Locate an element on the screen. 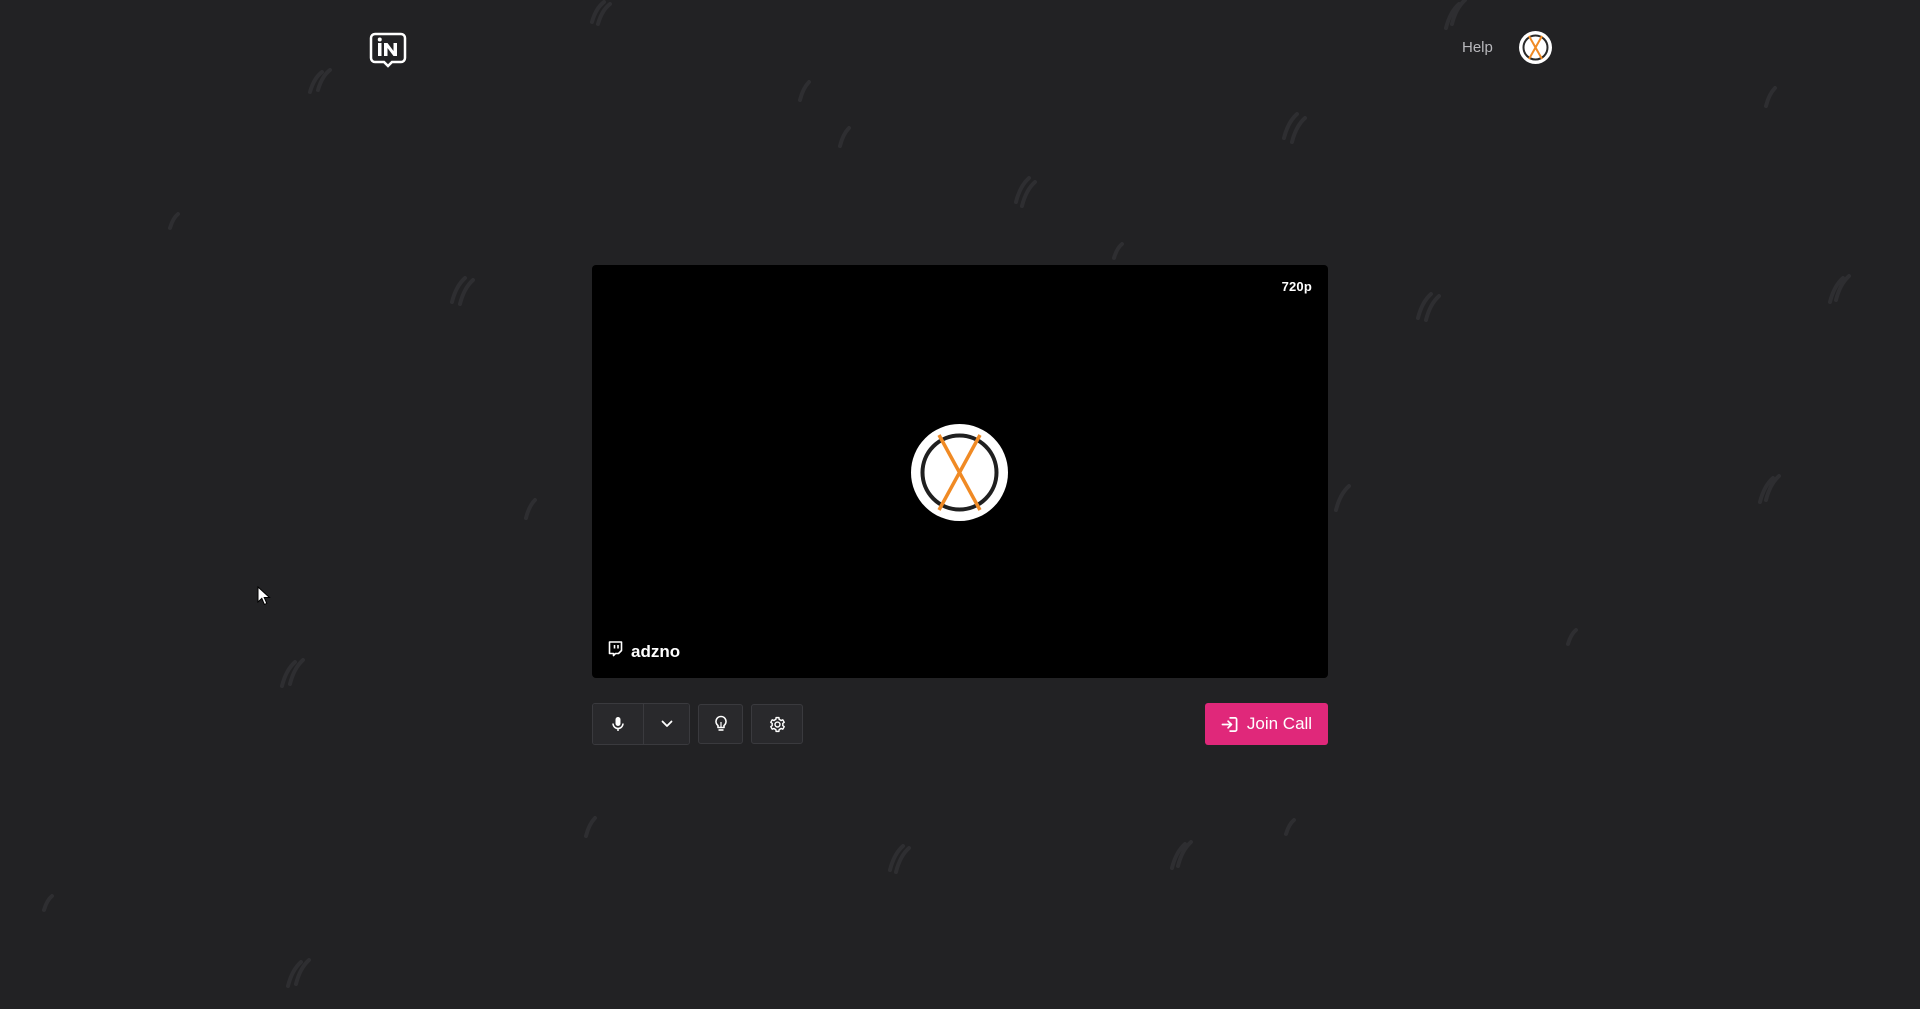 This screenshot has height=1009, width=1920. mouse-cursor-icon is located at coordinates (264, 596).